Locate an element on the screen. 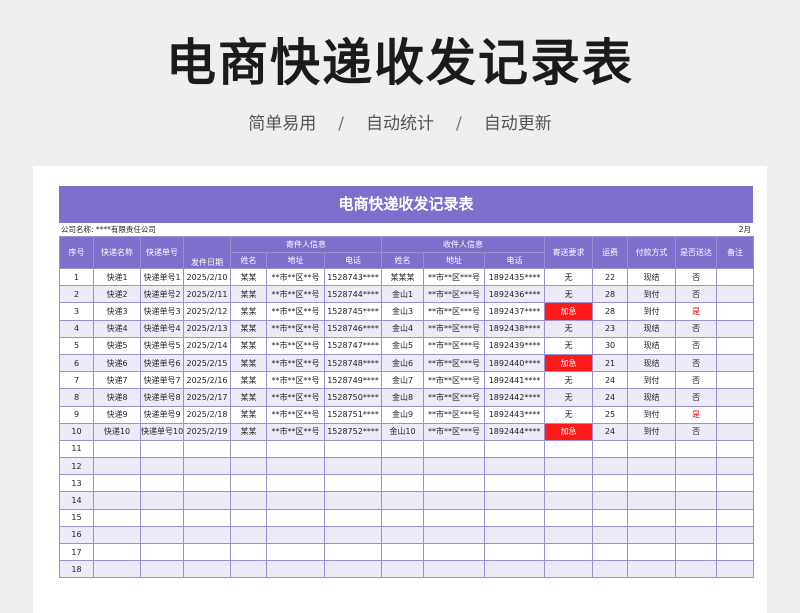 The height and width of the screenshot is (613, 800). cell-receiver-name: 某某某 is located at coordinates (403, 277).